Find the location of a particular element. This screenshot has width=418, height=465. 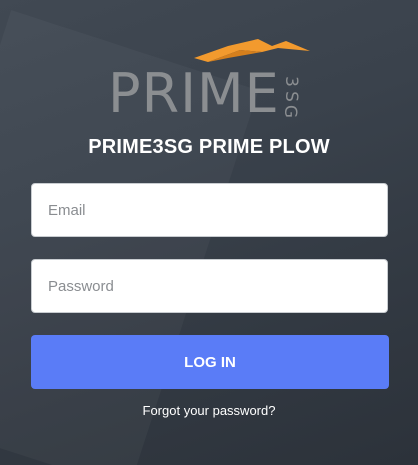

logo-suffix: 3 S G is located at coordinates (290, 96).